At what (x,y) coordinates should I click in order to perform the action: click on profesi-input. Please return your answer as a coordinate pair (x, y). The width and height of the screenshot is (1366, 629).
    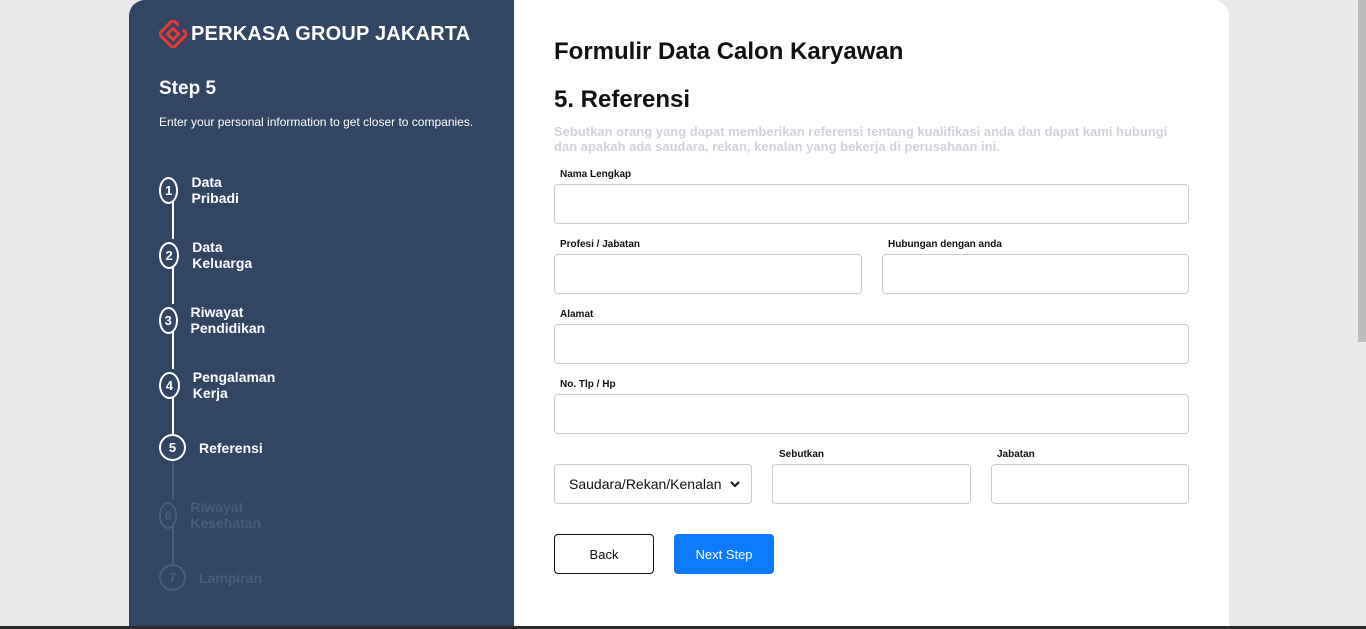
    Looking at the image, I should click on (708, 274).